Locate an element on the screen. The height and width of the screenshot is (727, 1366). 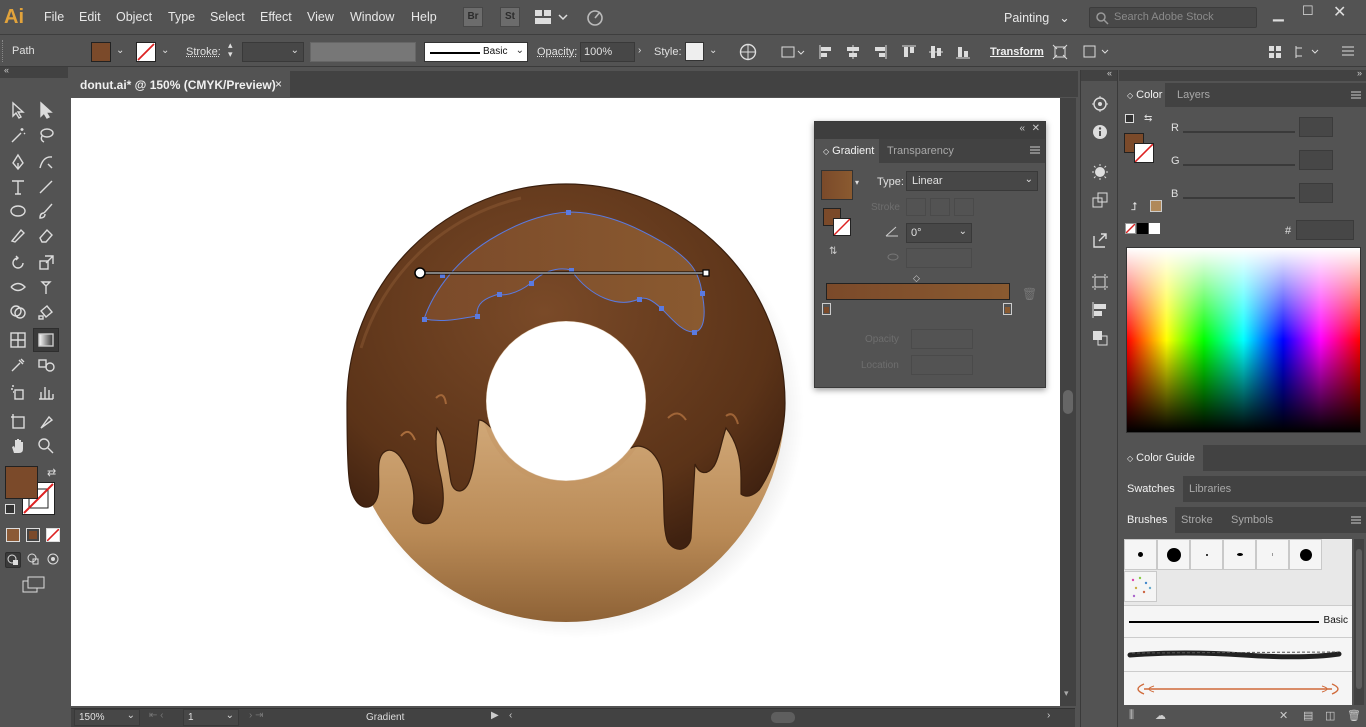
brushes-scrollbar is located at coordinates (1359, 622).